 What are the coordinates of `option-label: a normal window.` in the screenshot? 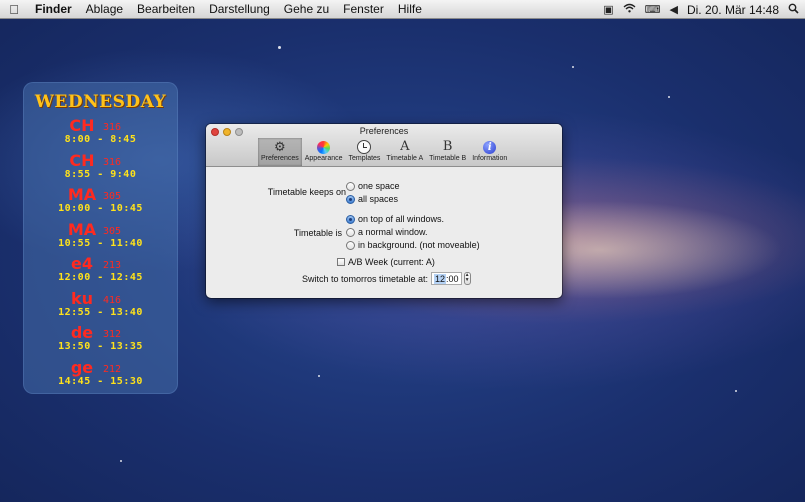 It's located at (393, 232).